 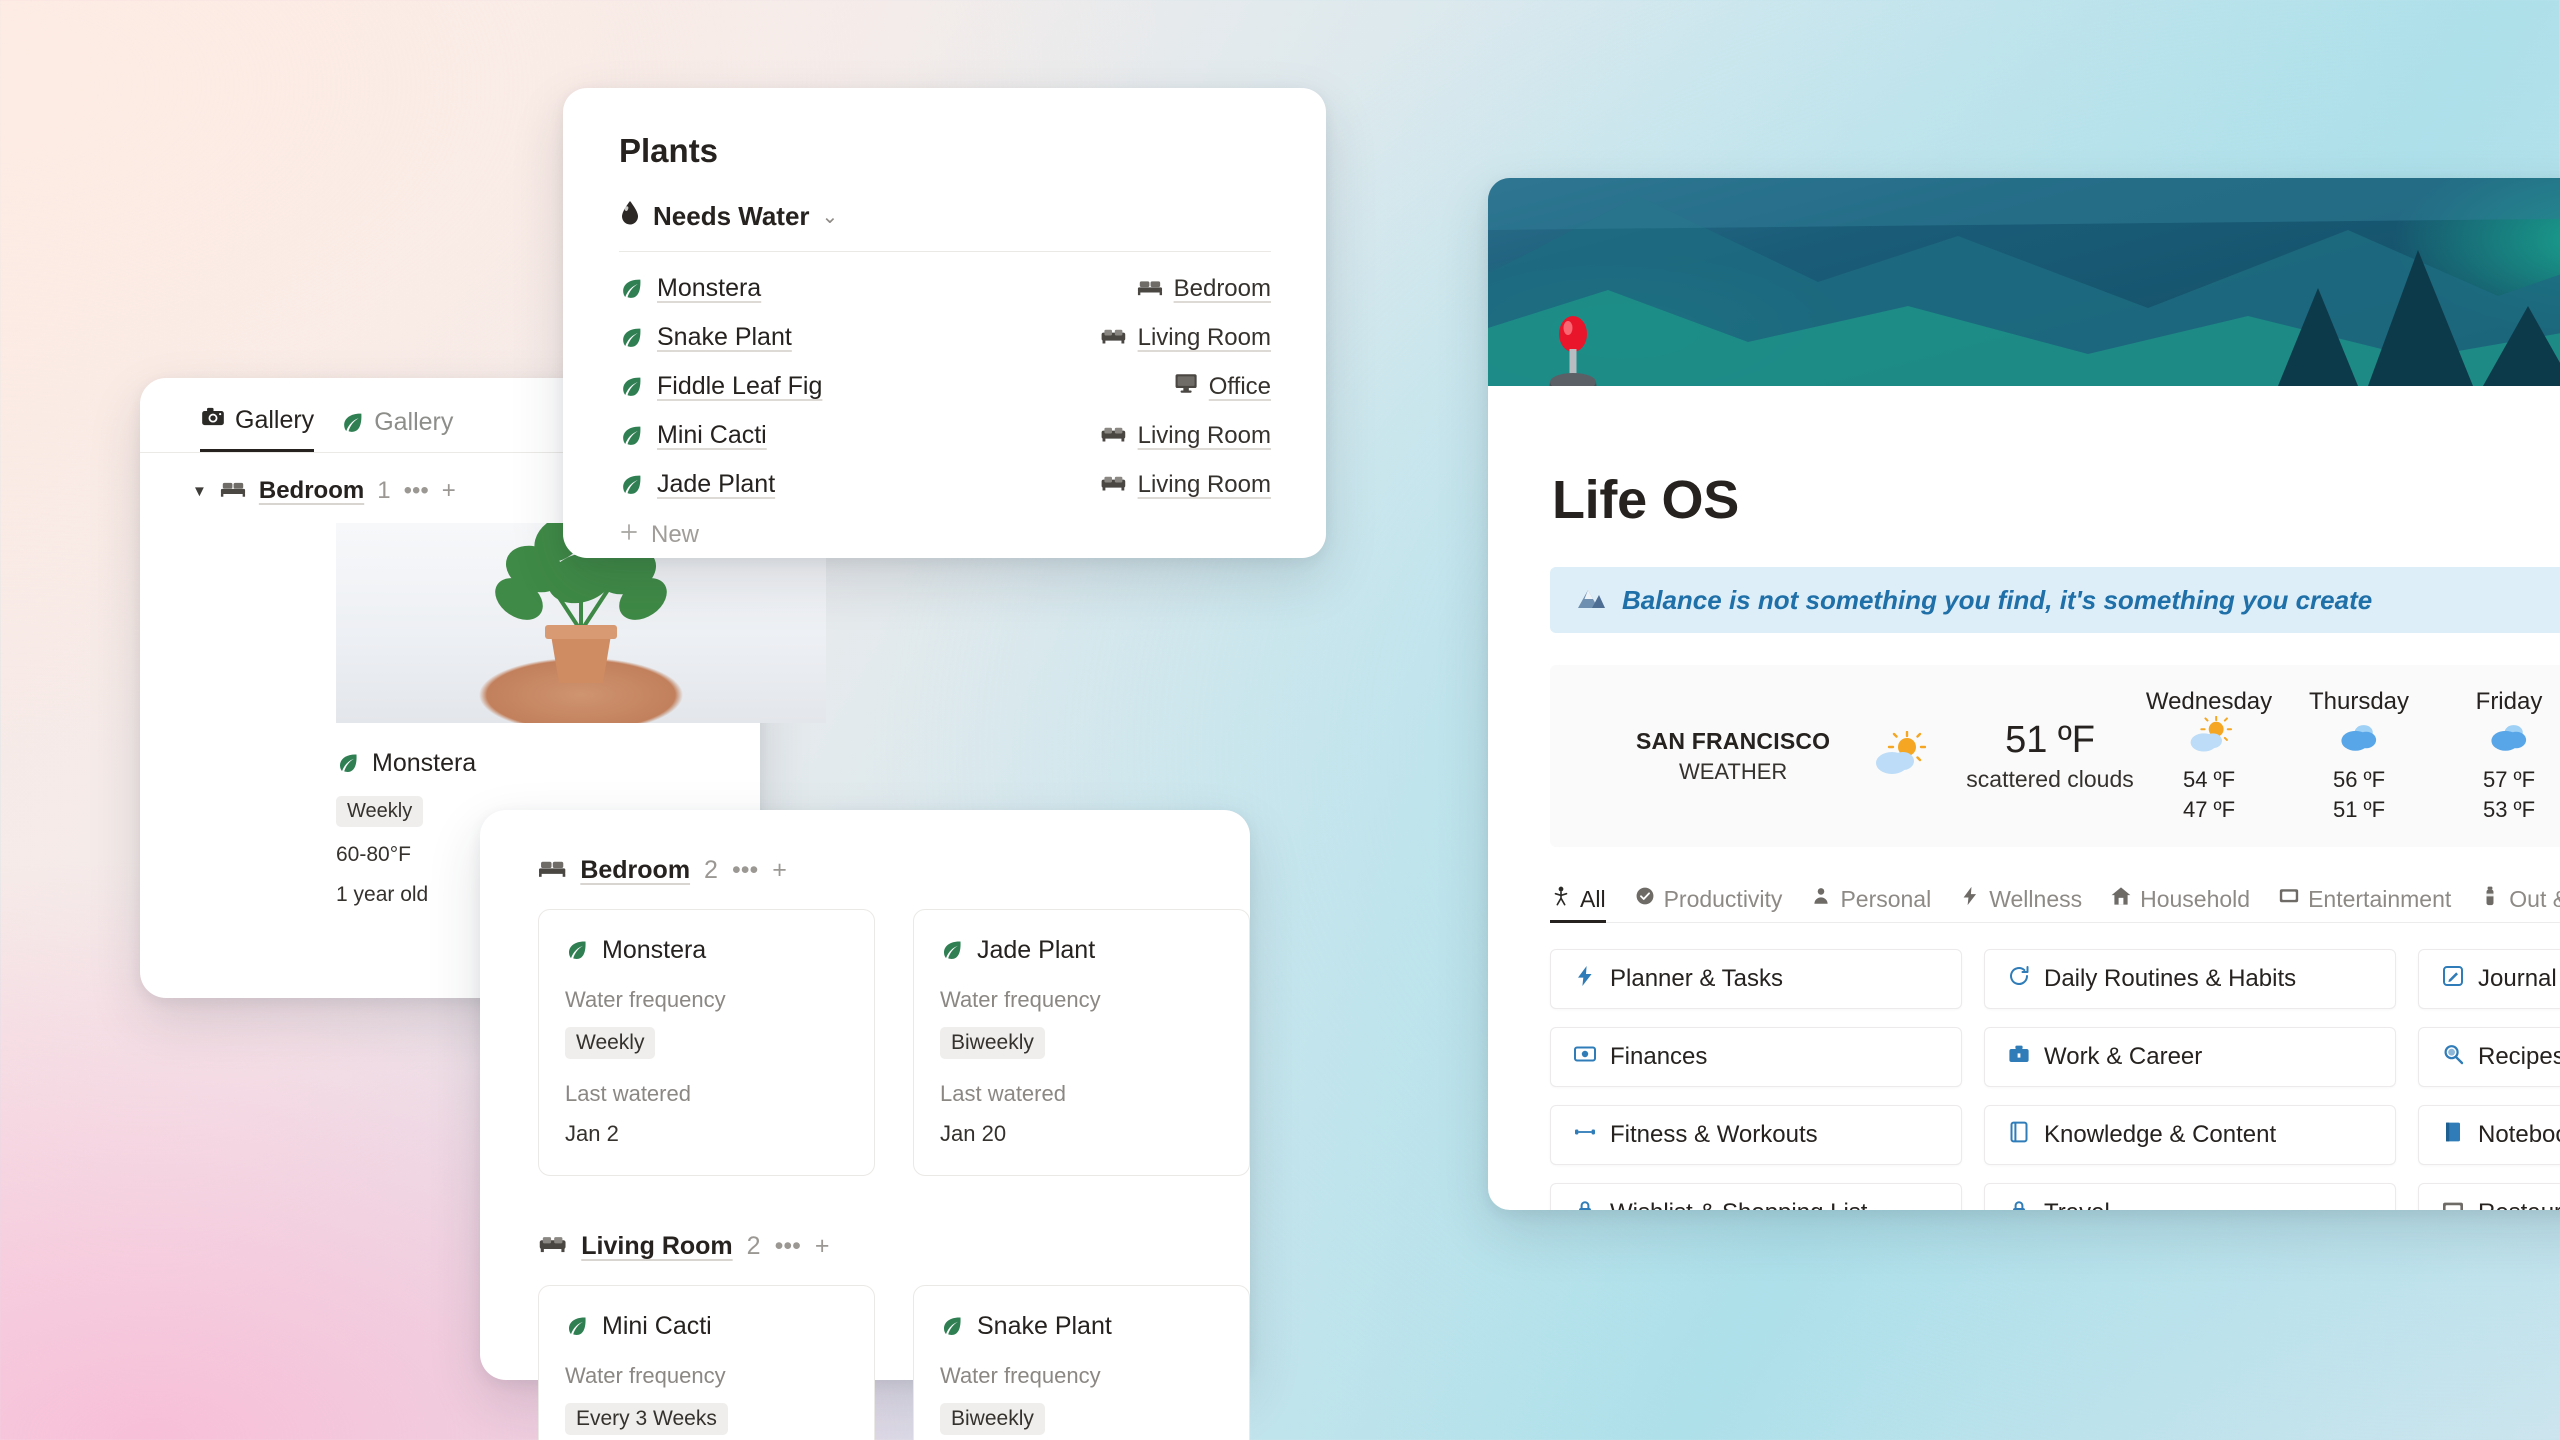 What do you see at coordinates (1003, 1093) in the screenshot?
I see `board-card-watered-label: Last watered` at bounding box center [1003, 1093].